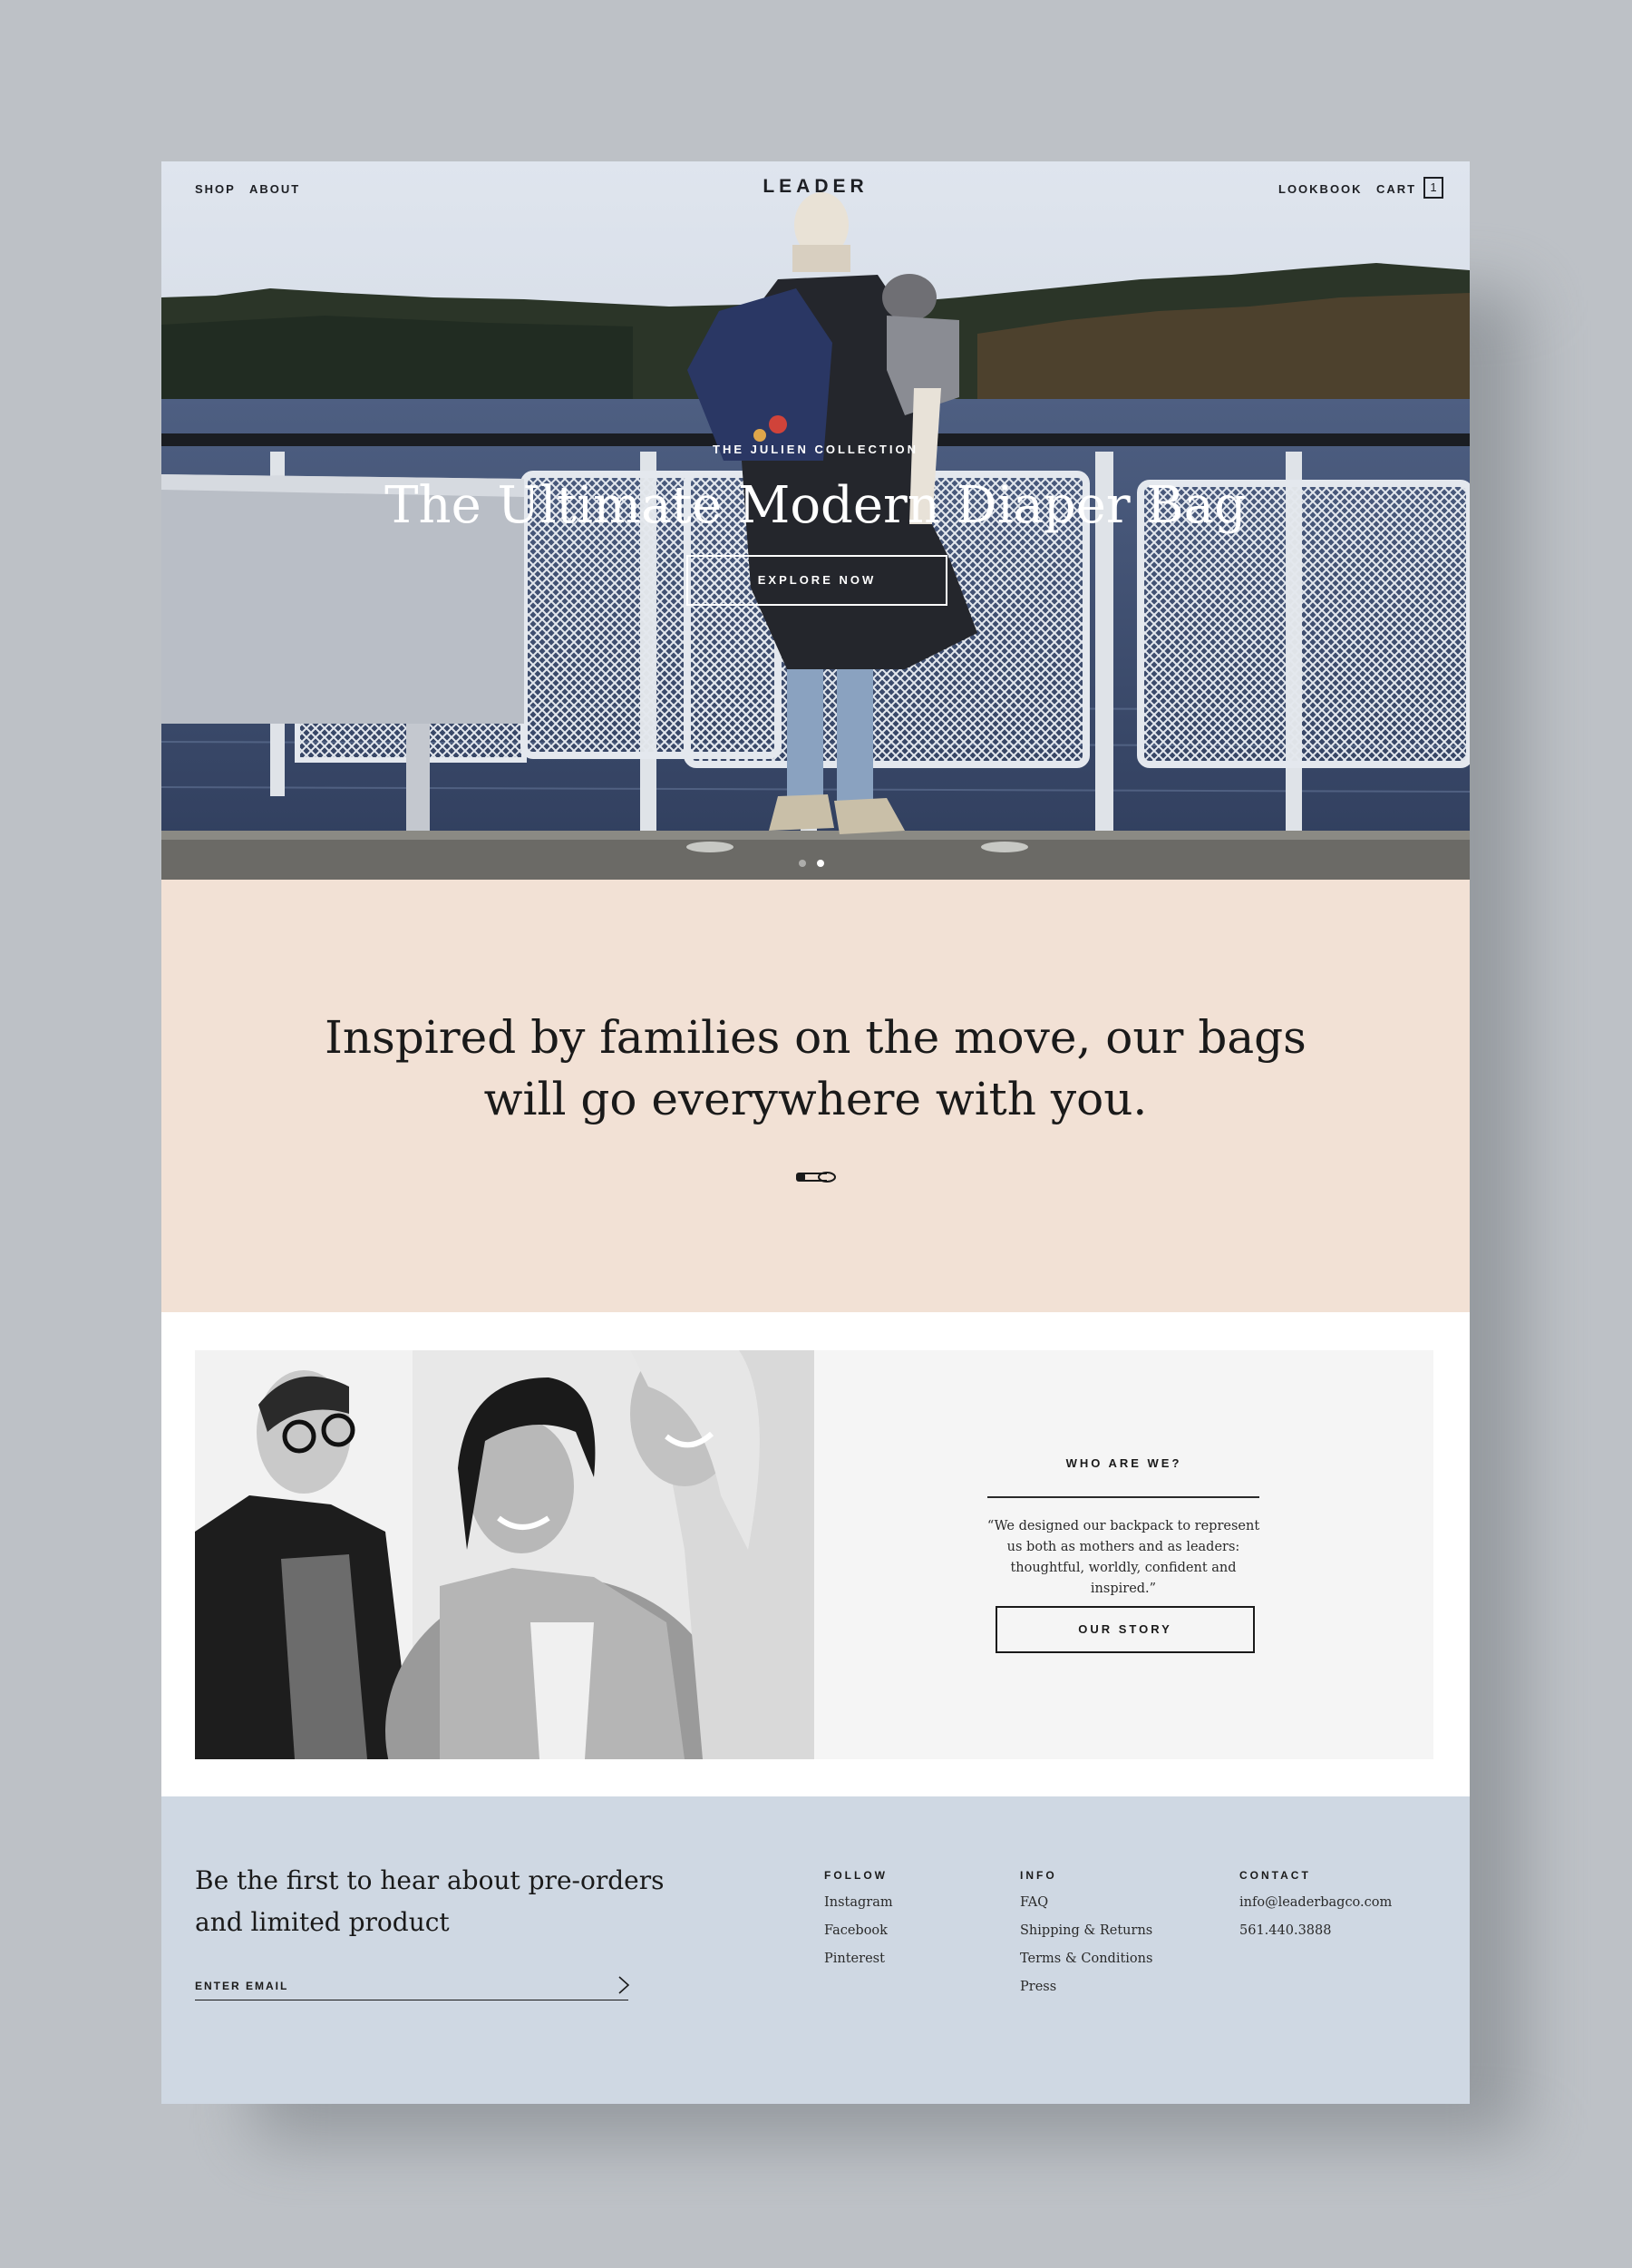  Describe the element at coordinates (802, 863) in the screenshot. I see `slide-dot` at that location.